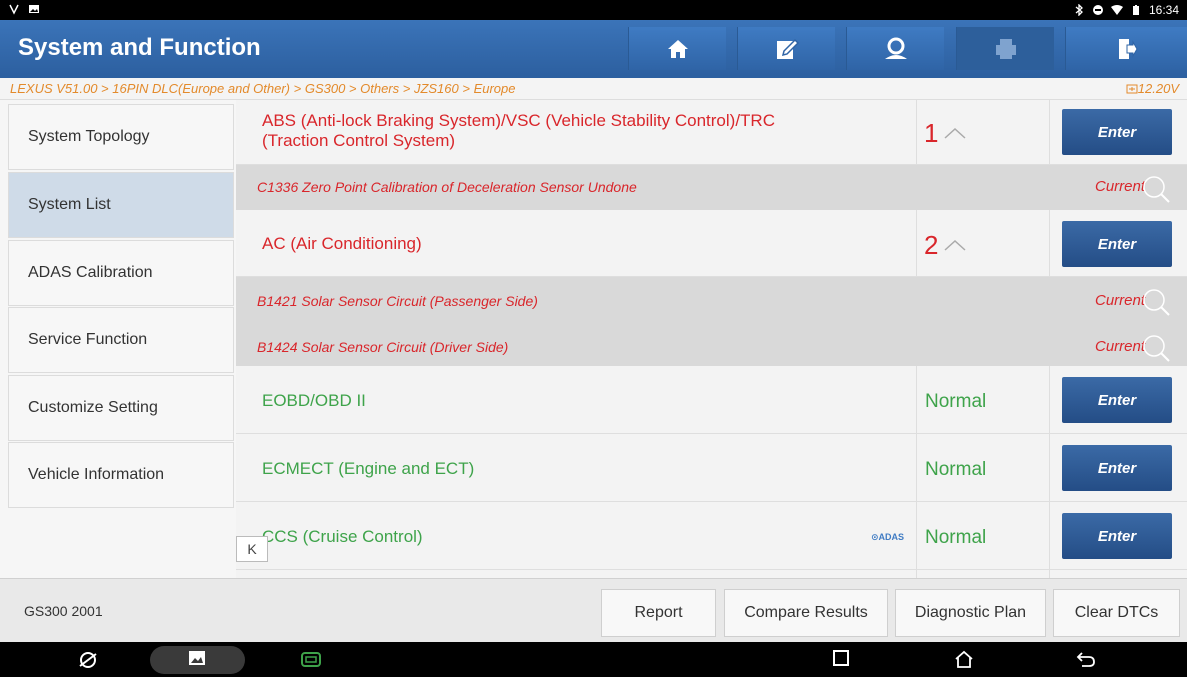 This screenshot has width=1187, height=677. Describe the element at coordinates (139, 47) in the screenshot. I see `page-title: System and Function` at that location.